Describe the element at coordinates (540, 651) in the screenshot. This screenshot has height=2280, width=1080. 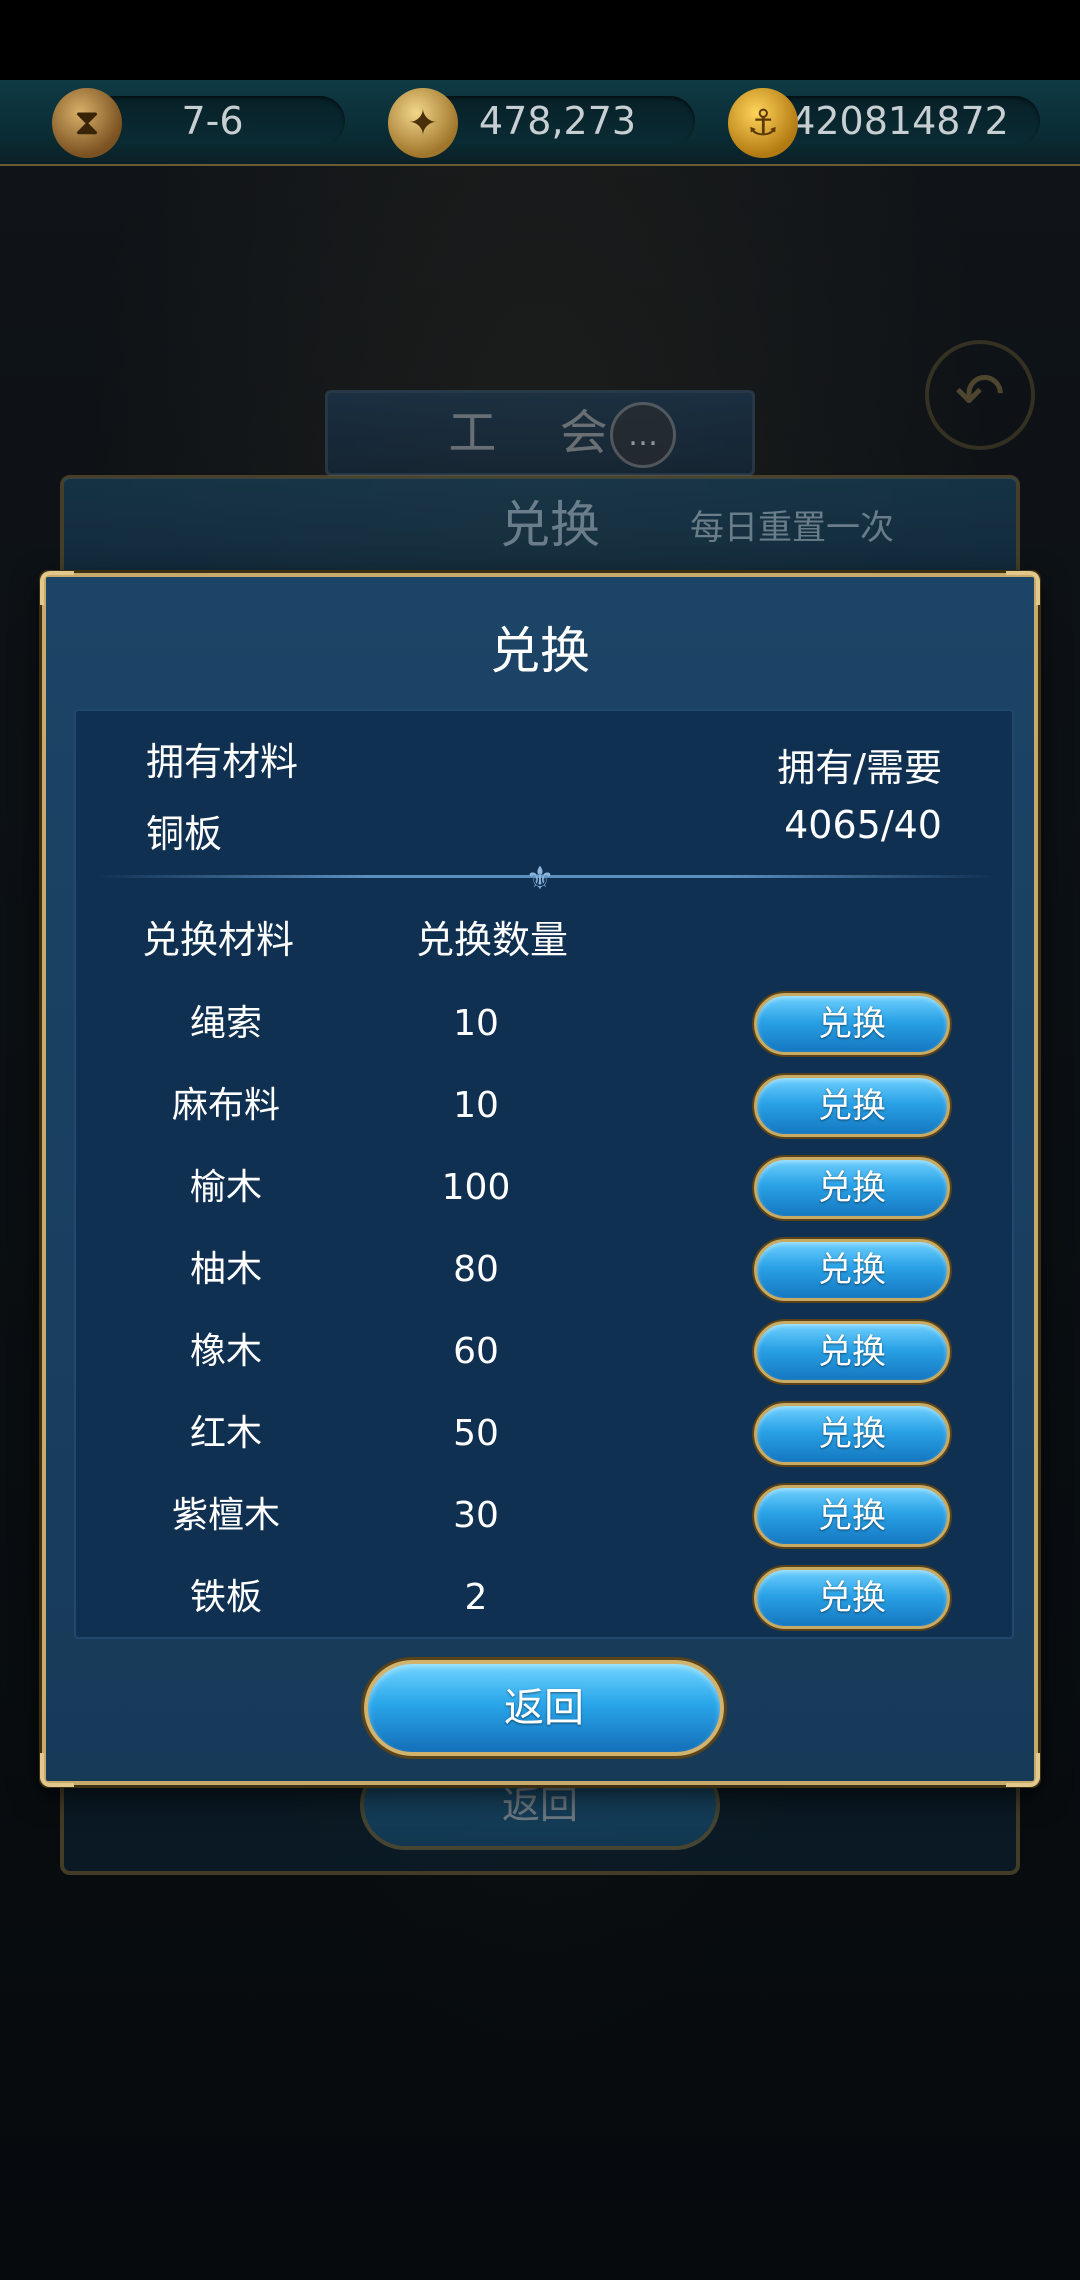
I see `dialog-title: 兑换` at that location.